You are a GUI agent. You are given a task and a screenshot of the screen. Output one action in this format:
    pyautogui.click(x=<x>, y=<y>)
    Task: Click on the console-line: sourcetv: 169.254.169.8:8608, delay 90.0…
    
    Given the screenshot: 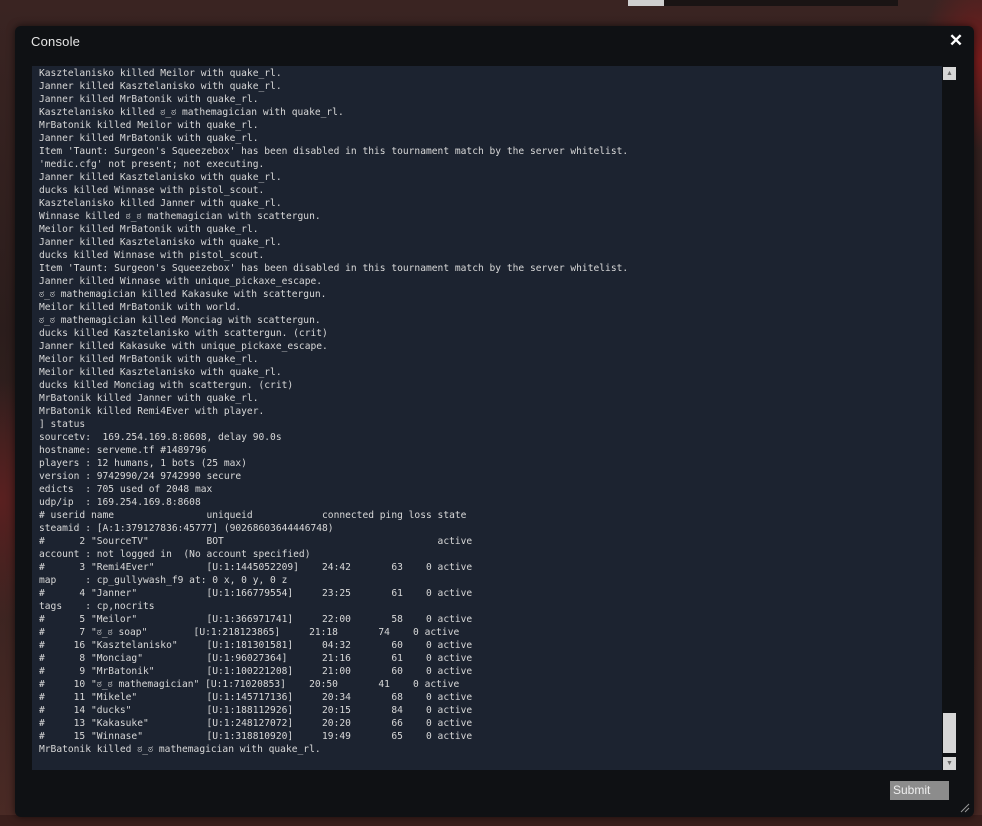 What is the action you would take?
    pyautogui.click(x=160, y=437)
    